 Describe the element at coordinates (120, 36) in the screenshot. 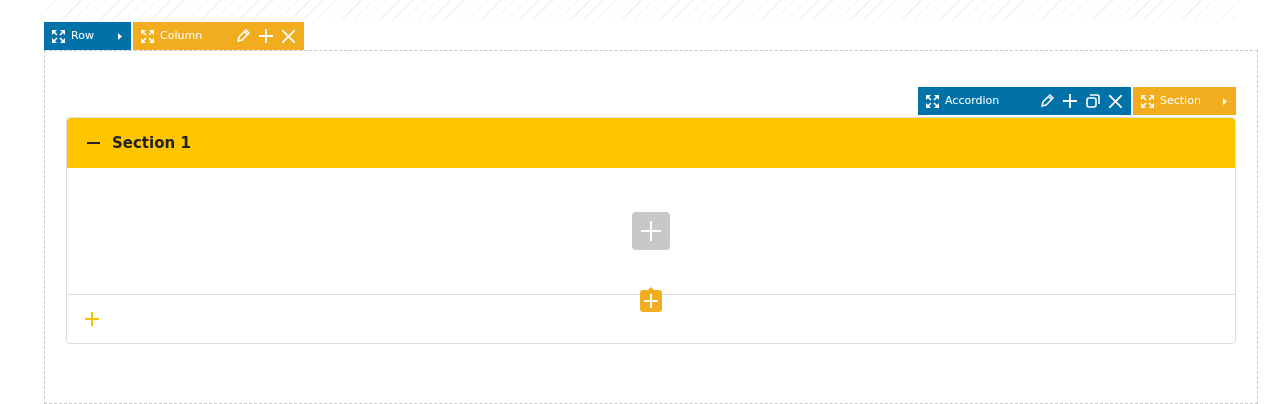

I see `caret-icon` at that location.